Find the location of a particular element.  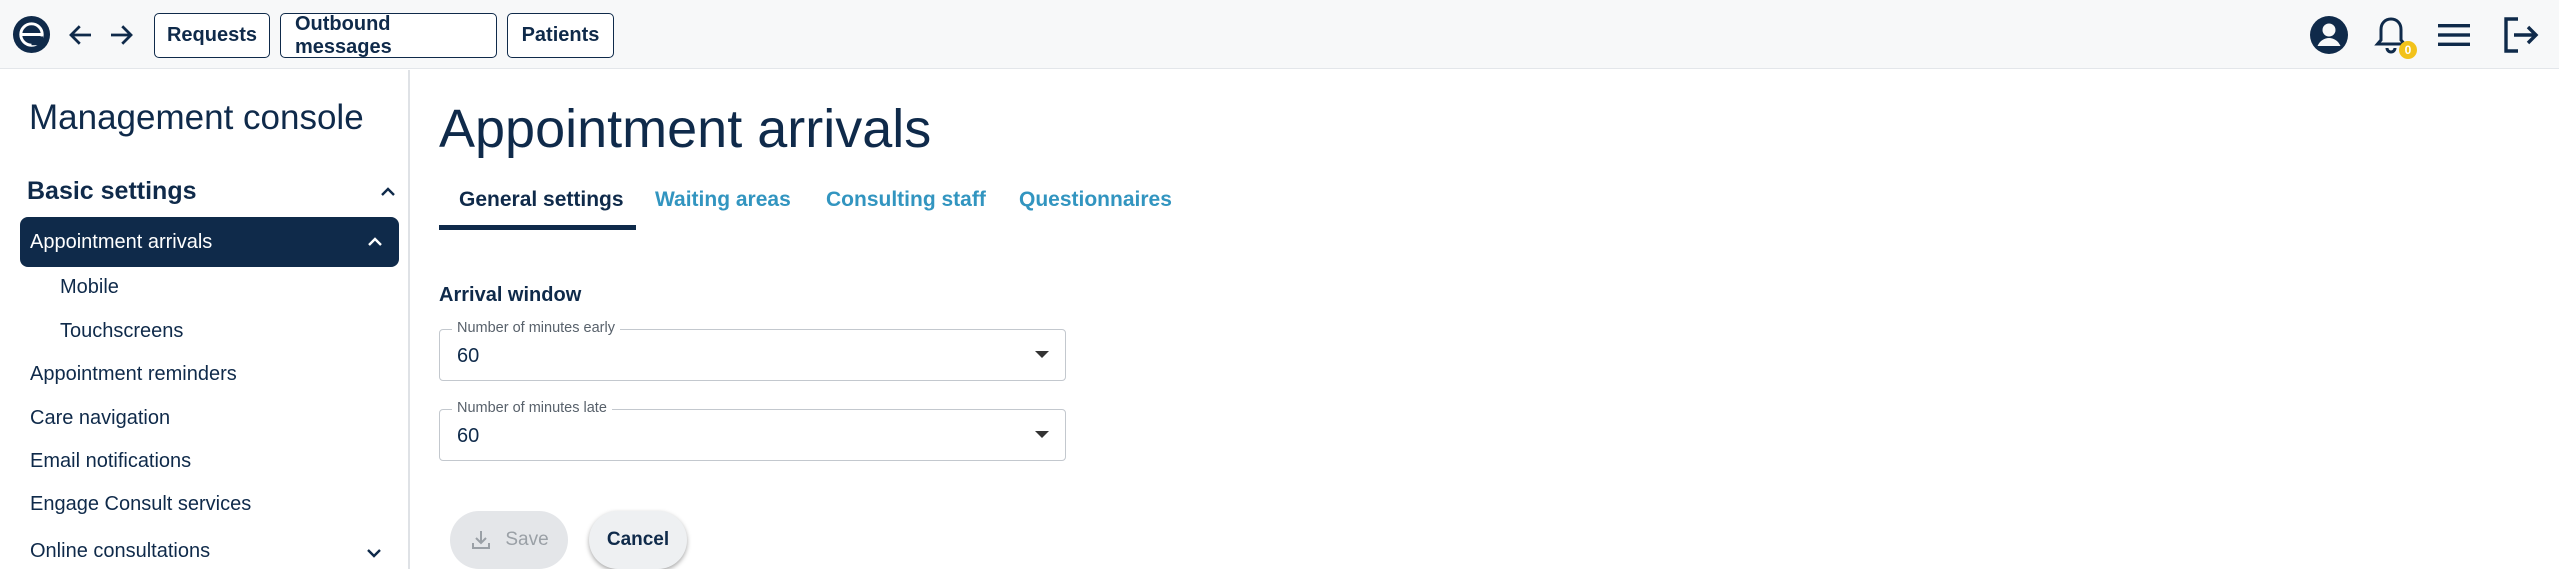

forward-arrow-icon is located at coordinates (121, 35).